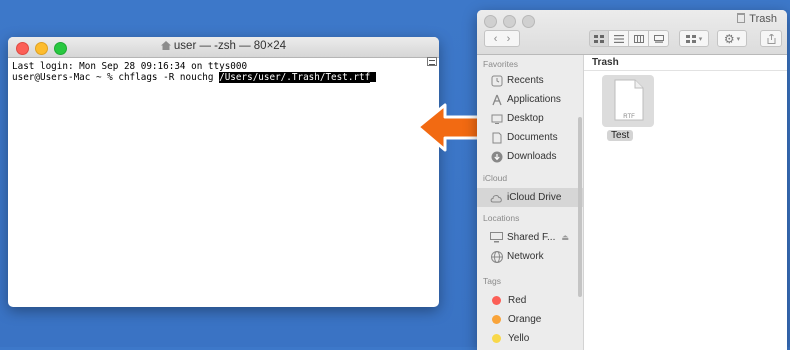 The height and width of the screenshot is (350, 790). What do you see at coordinates (525, 118) in the screenshot?
I see `sidebar-item-label: Desktop` at bounding box center [525, 118].